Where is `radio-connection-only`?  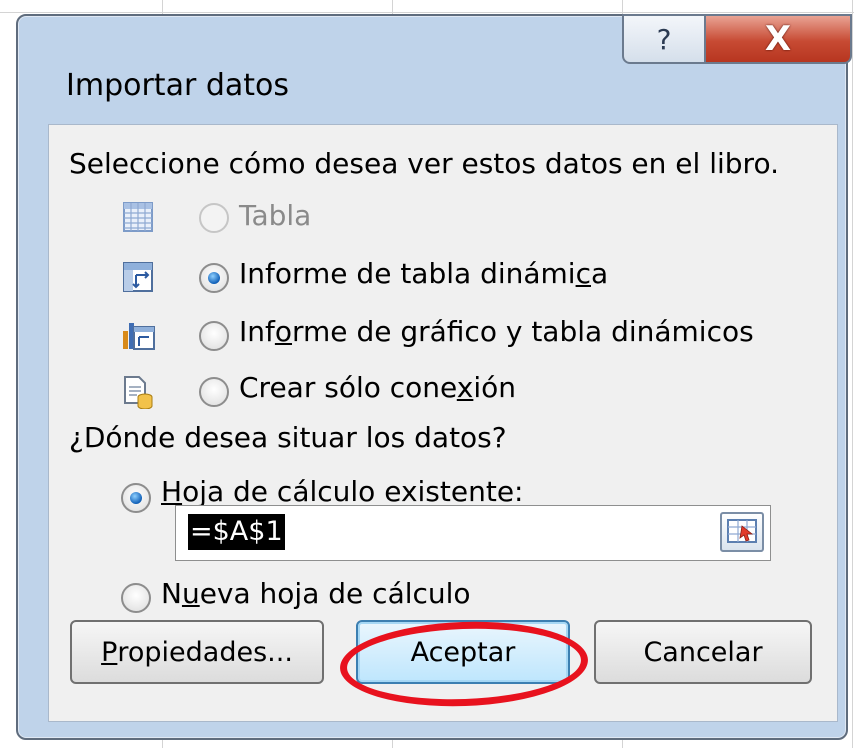 radio-connection-only is located at coordinates (214, 392).